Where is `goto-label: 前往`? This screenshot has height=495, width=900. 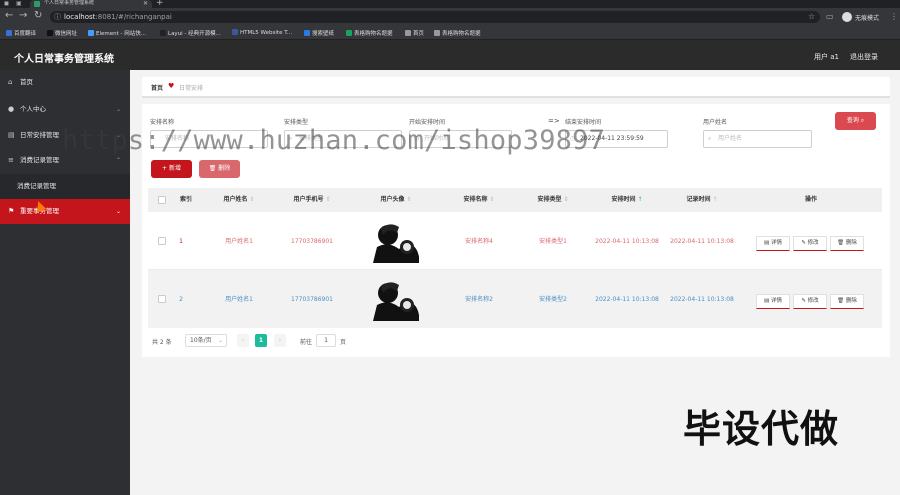 goto-label: 前往 is located at coordinates (306, 342).